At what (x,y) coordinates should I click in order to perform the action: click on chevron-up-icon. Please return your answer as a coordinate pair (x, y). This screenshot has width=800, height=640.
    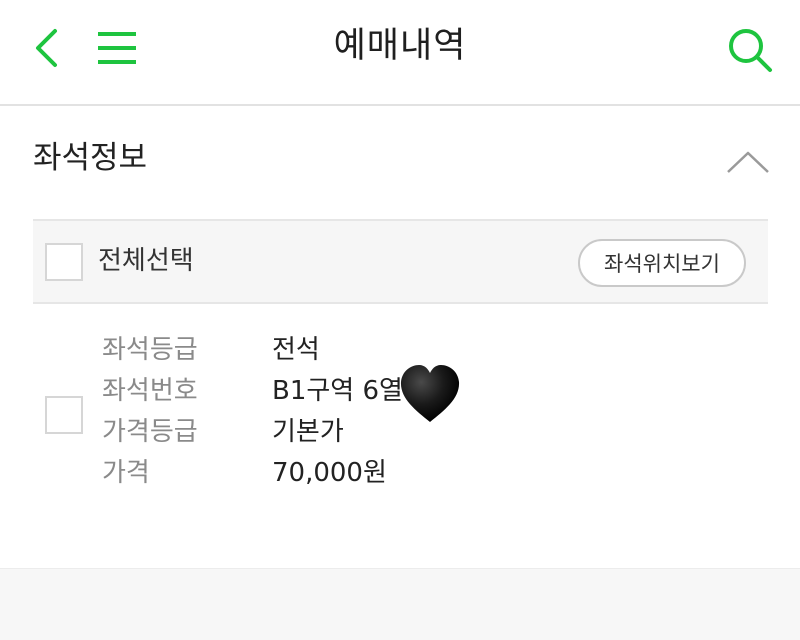
    Looking at the image, I should click on (748, 162).